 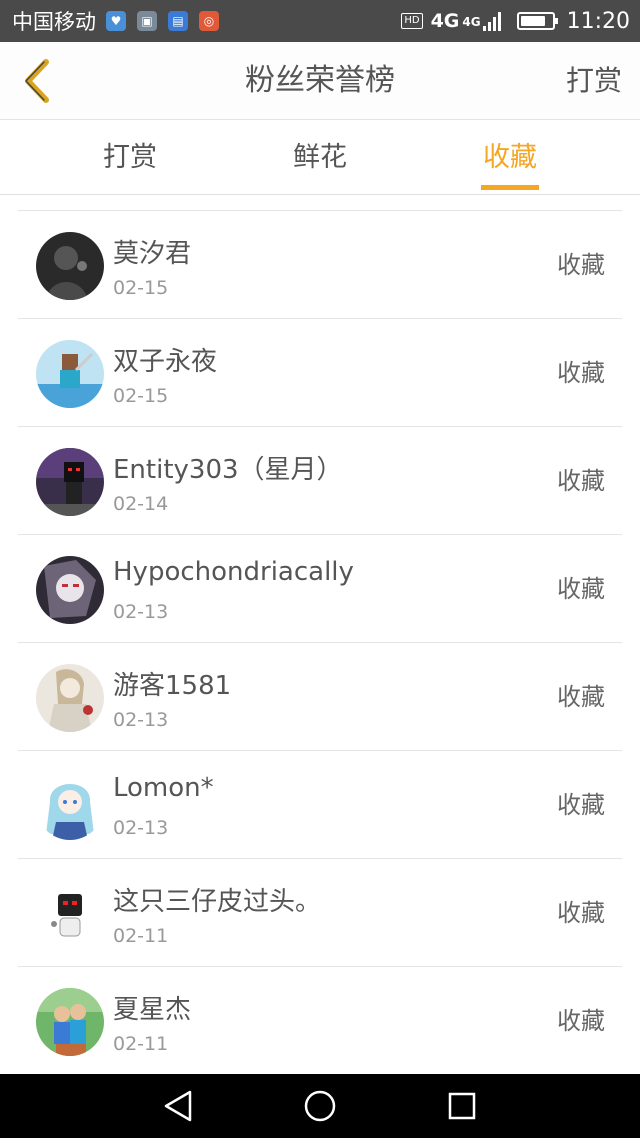 I want to click on list-item: 这只三仔皮过头。 02-11 收藏, so click(x=320, y=913).